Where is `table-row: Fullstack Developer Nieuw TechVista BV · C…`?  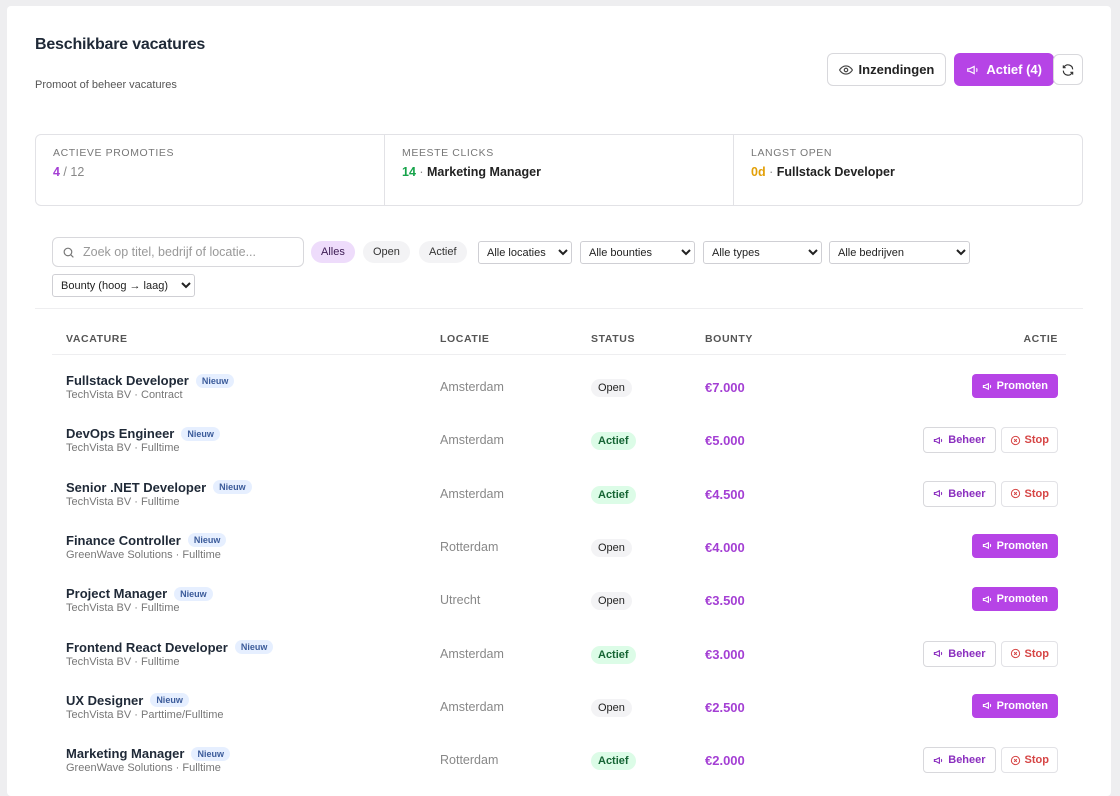 table-row: Fullstack Developer Nieuw TechVista BV · C… is located at coordinates (559, 386).